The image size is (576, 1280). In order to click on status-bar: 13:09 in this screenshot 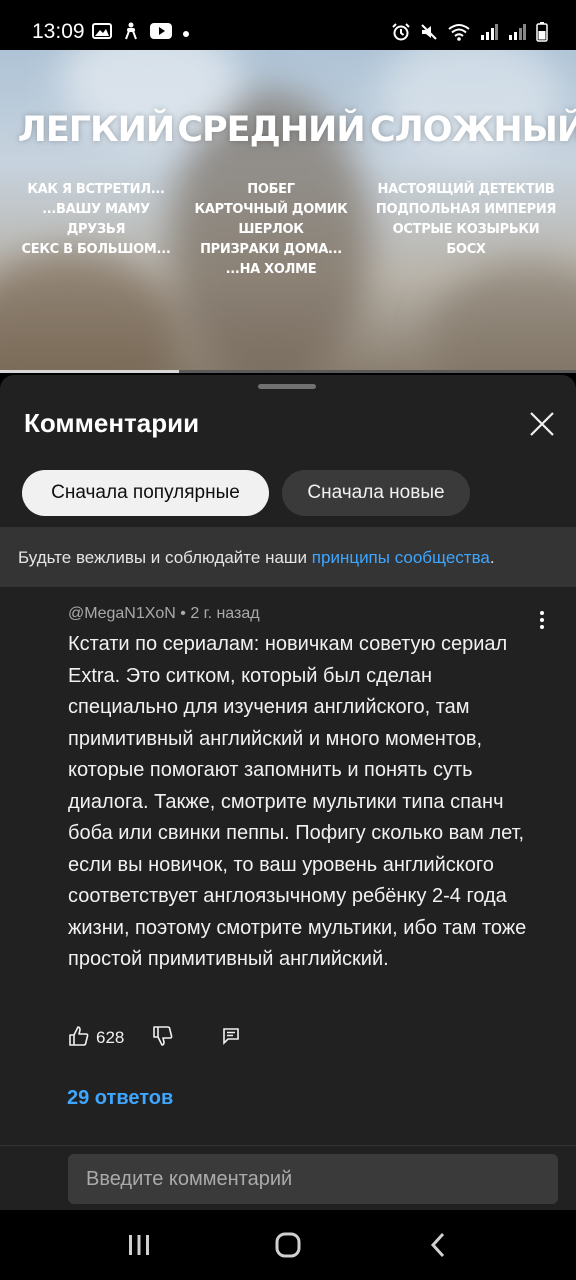, I will do `click(288, 25)`.